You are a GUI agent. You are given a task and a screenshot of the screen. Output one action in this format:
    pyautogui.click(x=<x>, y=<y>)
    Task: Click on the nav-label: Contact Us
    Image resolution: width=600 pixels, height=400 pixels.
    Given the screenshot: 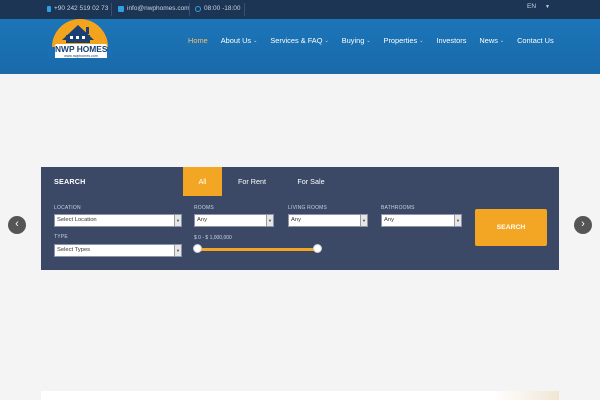 What is the action you would take?
    pyautogui.click(x=535, y=40)
    